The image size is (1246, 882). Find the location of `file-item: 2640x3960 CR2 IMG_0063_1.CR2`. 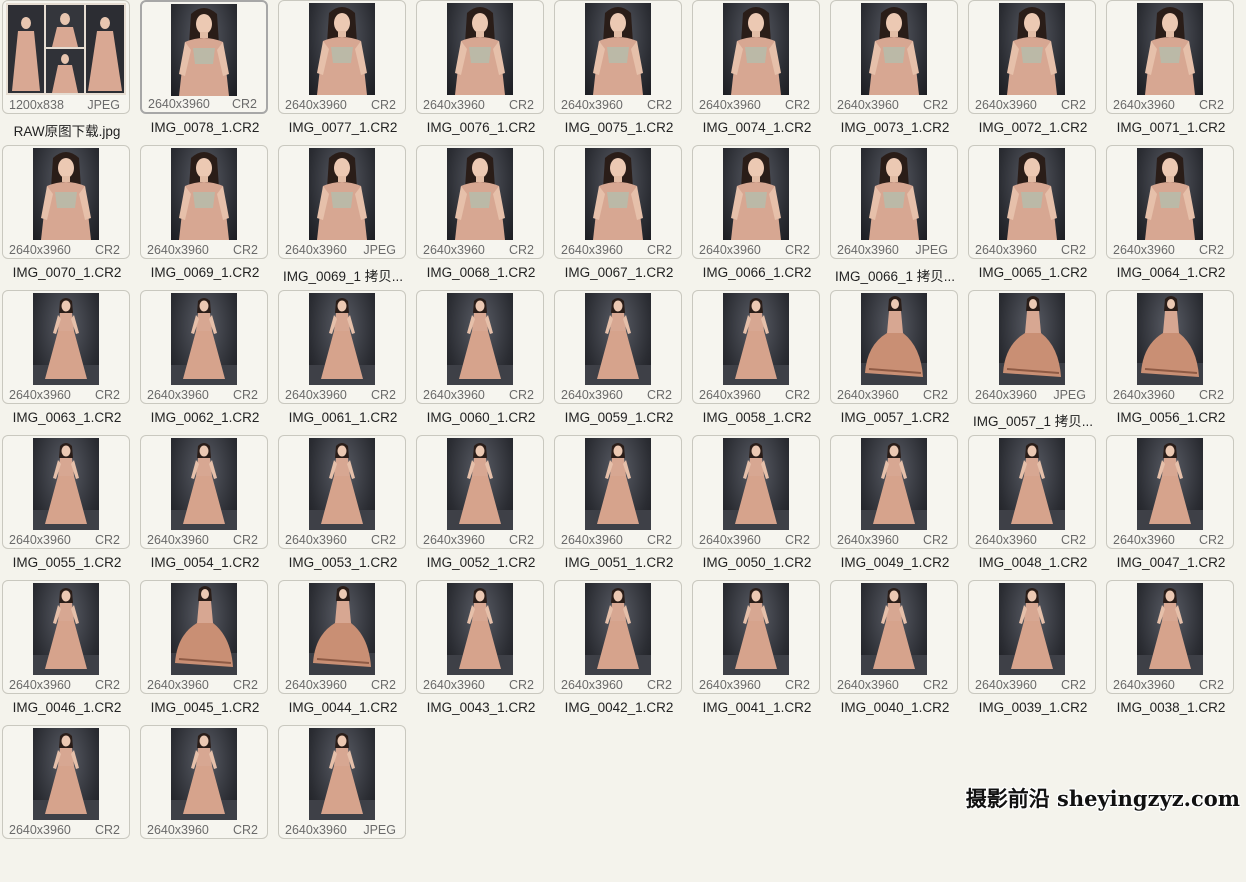

file-item: 2640x3960 CR2 IMG_0063_1.CR2 is located at coordinates (69, 368).